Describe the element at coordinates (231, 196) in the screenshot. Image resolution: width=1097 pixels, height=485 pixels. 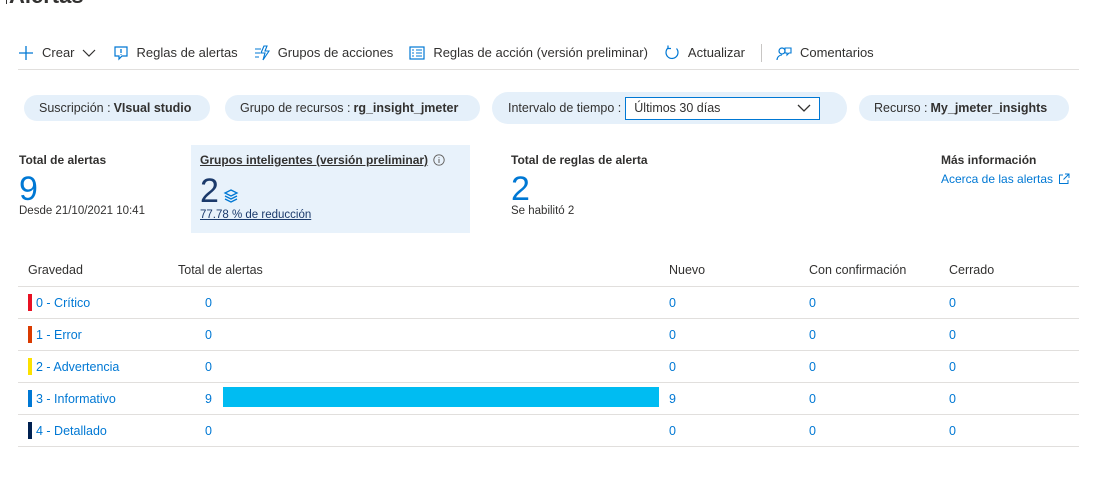
I see `layers-icon` at that location.